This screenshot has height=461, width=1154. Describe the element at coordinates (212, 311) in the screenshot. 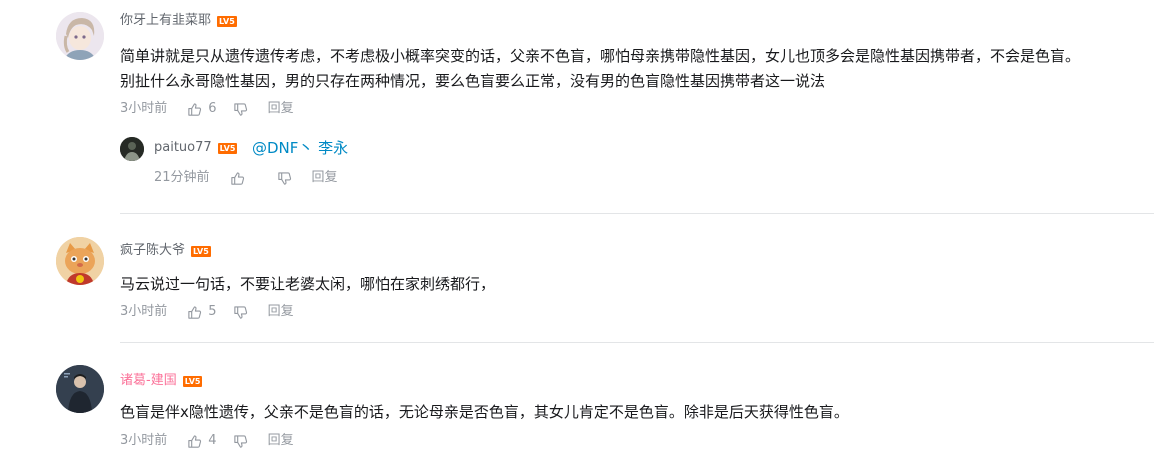

I see `like-count: 5` at that location.